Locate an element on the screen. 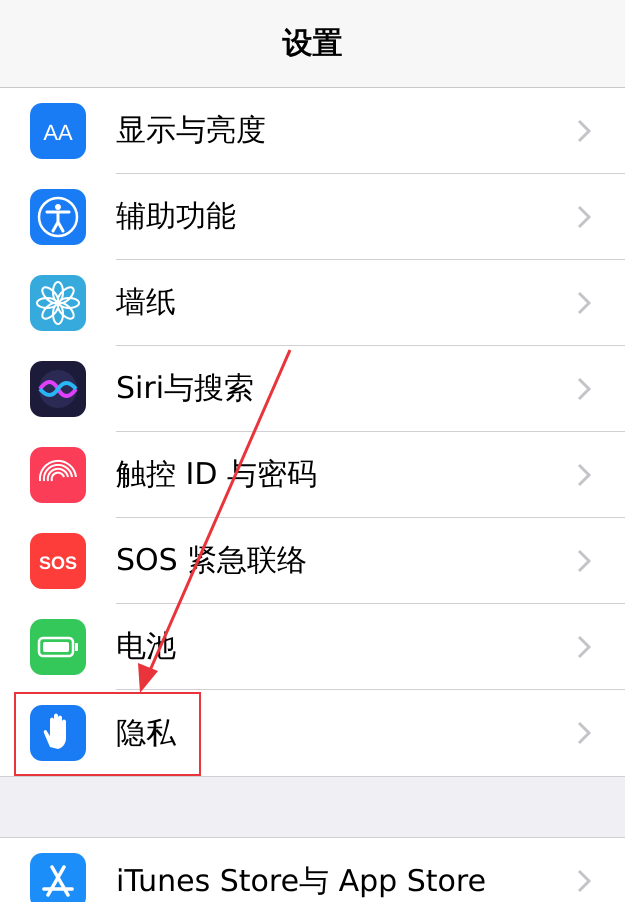  settings-row: iTunes Store与 App Store is located at coordinates (312, 870).